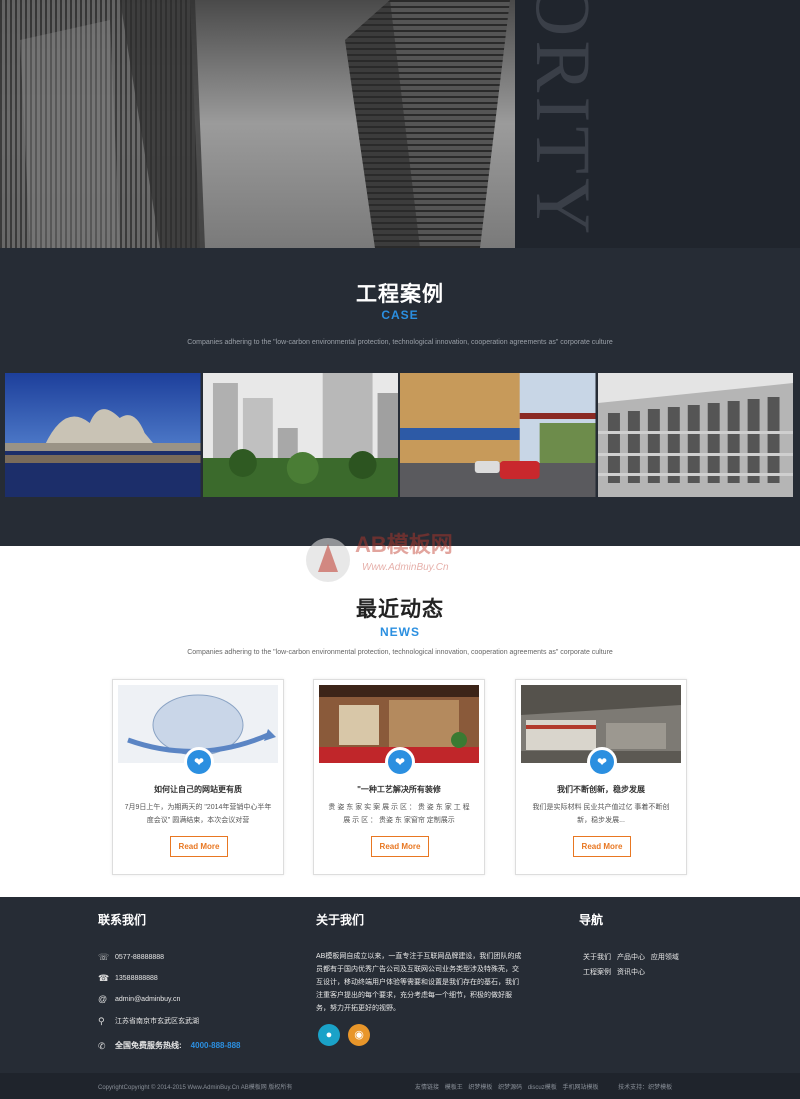 The height and width of the screenshot is (1099, 800). Describe the element at coordinates (215, 1045) in the screenshot. I see `hotline-number: 4000-888-888` at that location.